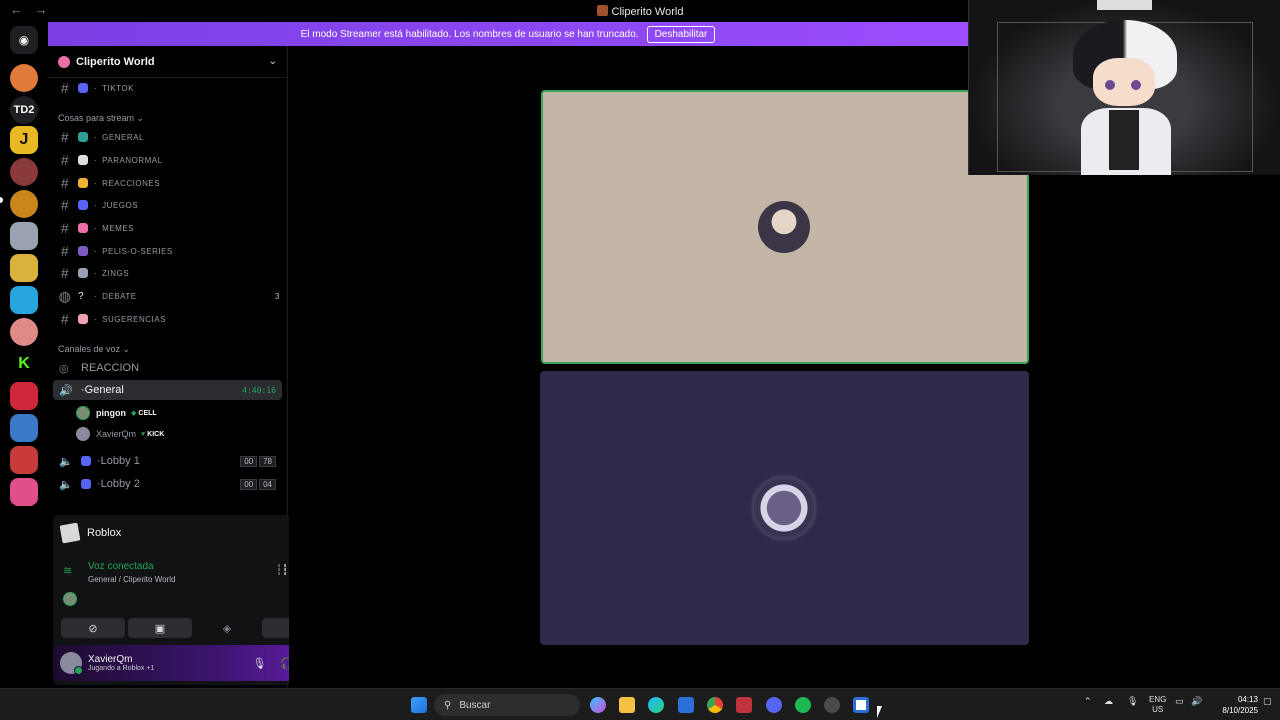 This screenshot has width=1280, height=720. Describe the element at coordinates (116, 434) in the screenshot. I see `voice-user-name: XavierQm` at that location.